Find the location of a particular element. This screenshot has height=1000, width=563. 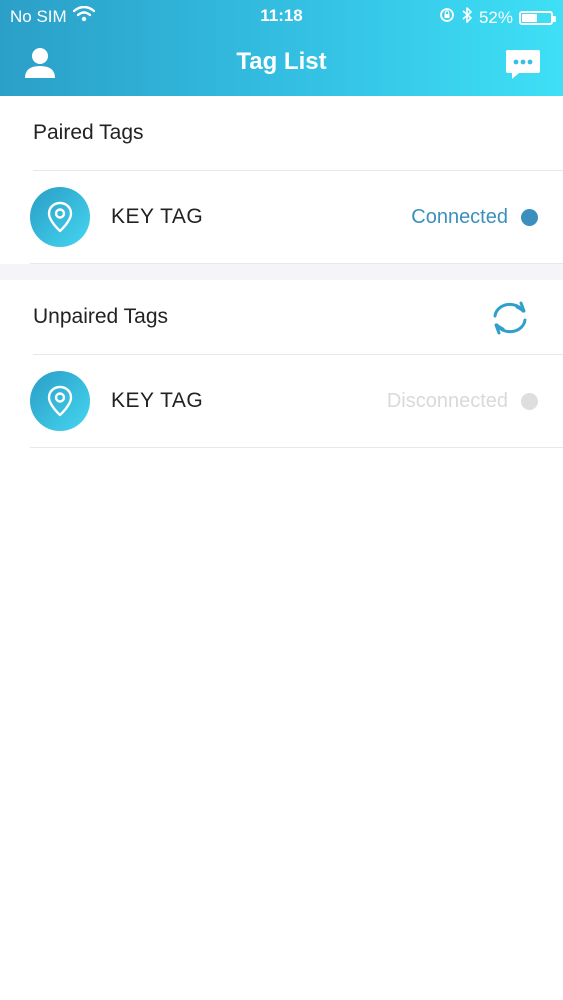

app-header: No SIM 11:18 52% Tag List is located at coordinates (281, 48).